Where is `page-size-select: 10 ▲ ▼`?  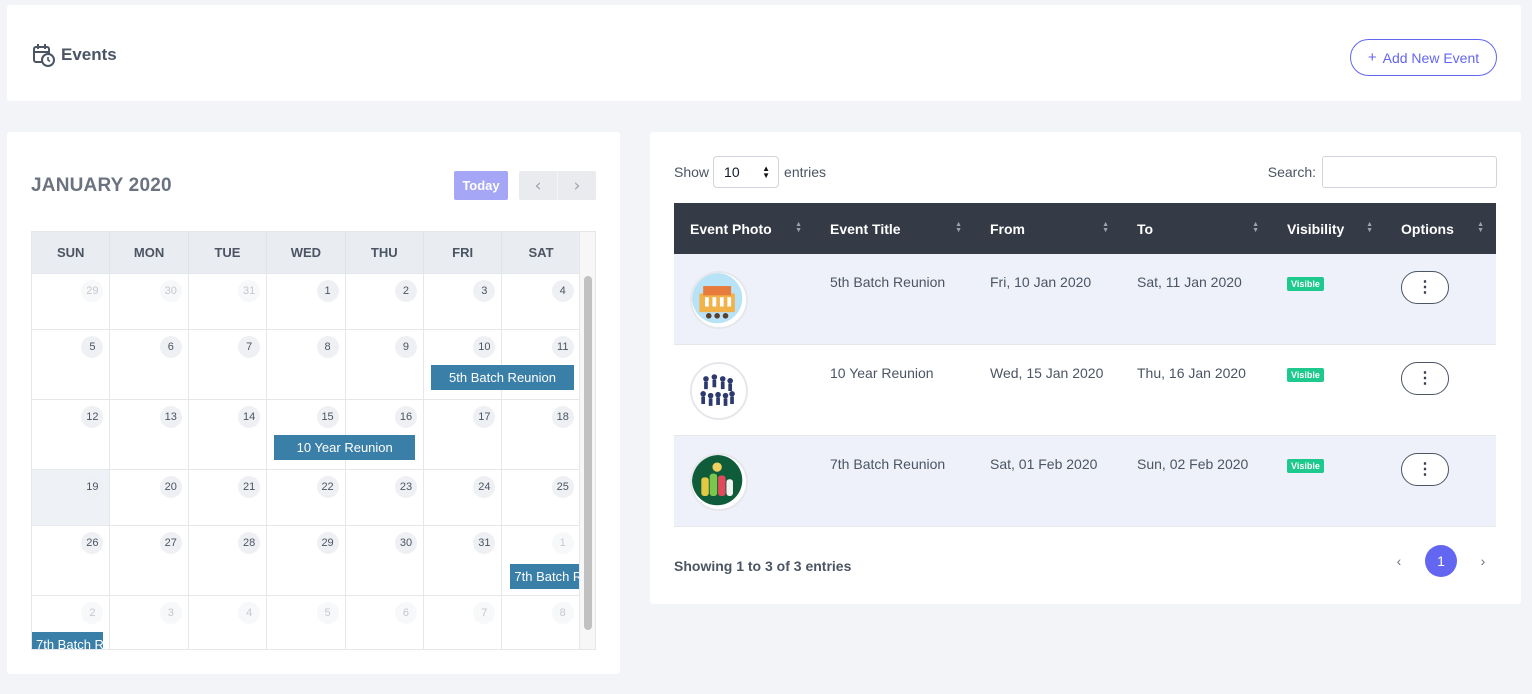
page-size-select: 10 ▲ ▼ is located at coordinates (746, 172).